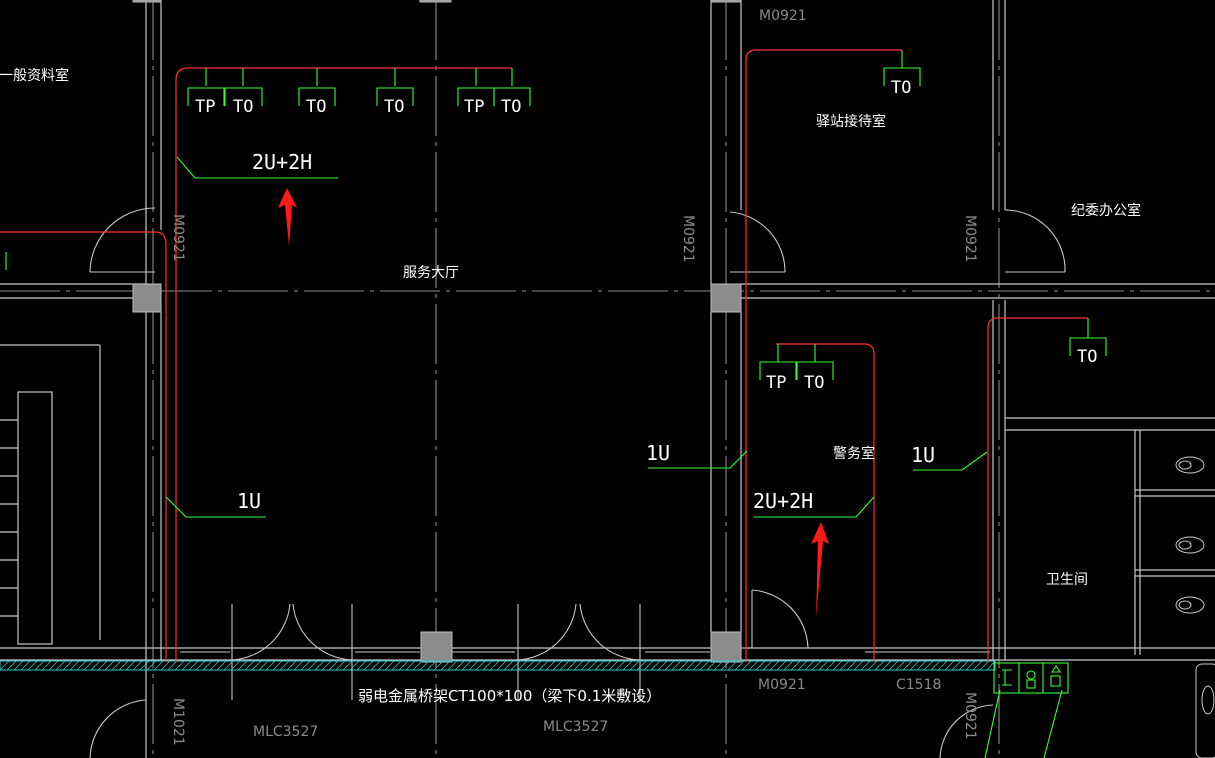  I want to click on door-label-mid-vertical: M0921, so click(688, 239).